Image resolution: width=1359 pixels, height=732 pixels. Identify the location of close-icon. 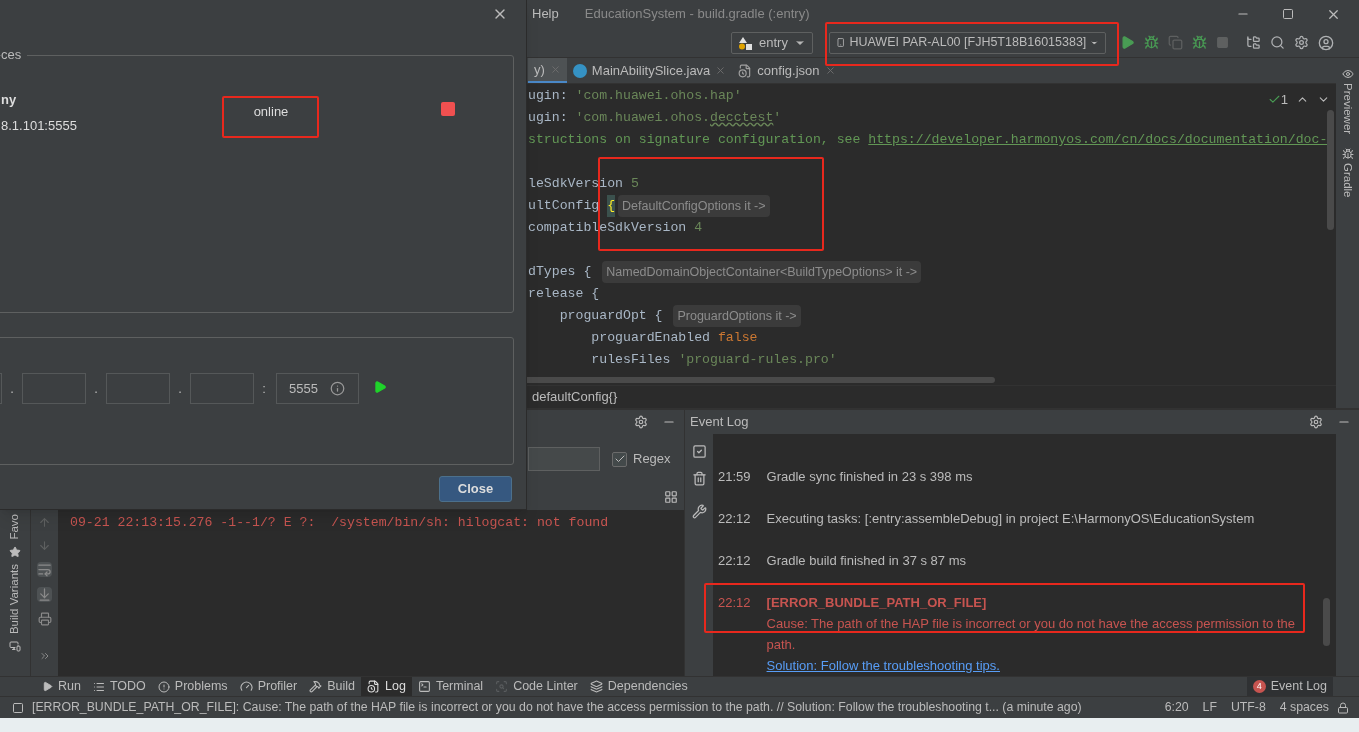
(830, 70).